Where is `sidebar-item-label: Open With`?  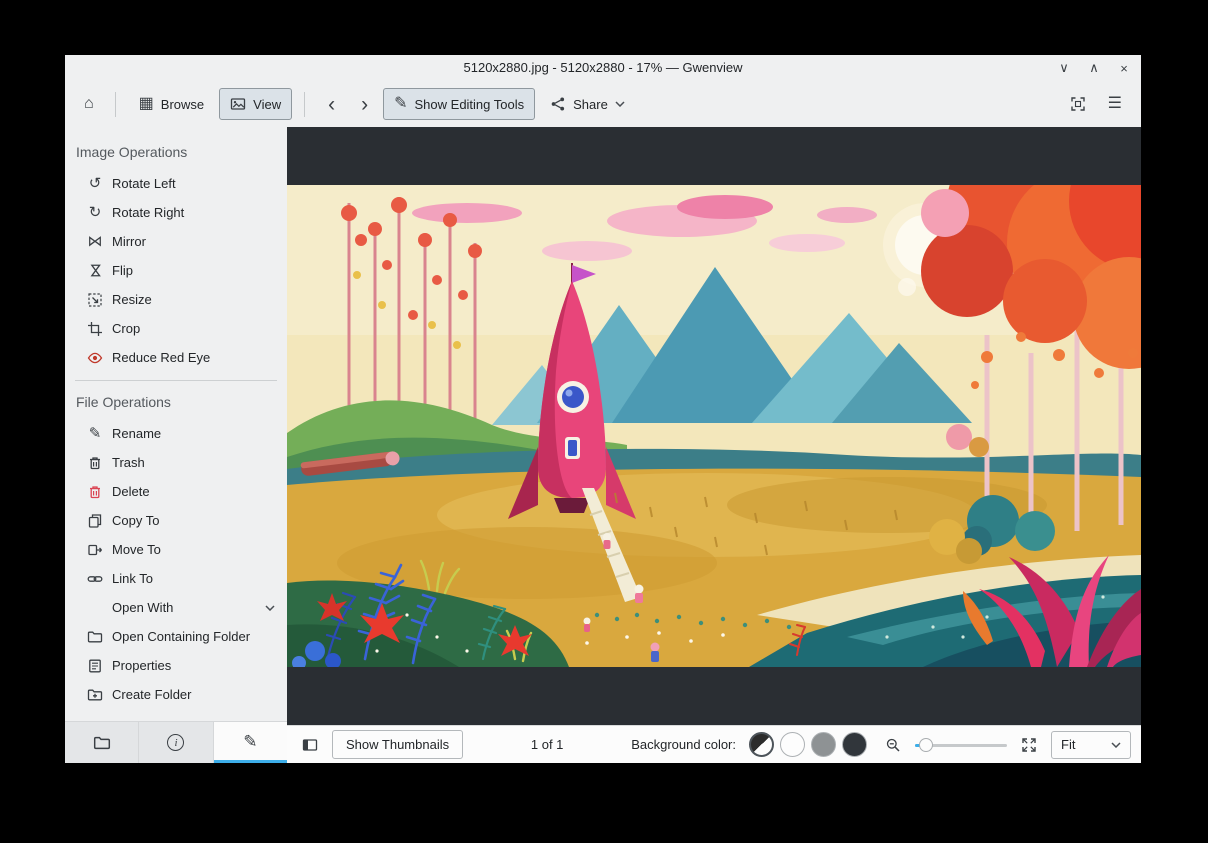 sidebar-item-label: Open With is located at coordinates (143, 607).